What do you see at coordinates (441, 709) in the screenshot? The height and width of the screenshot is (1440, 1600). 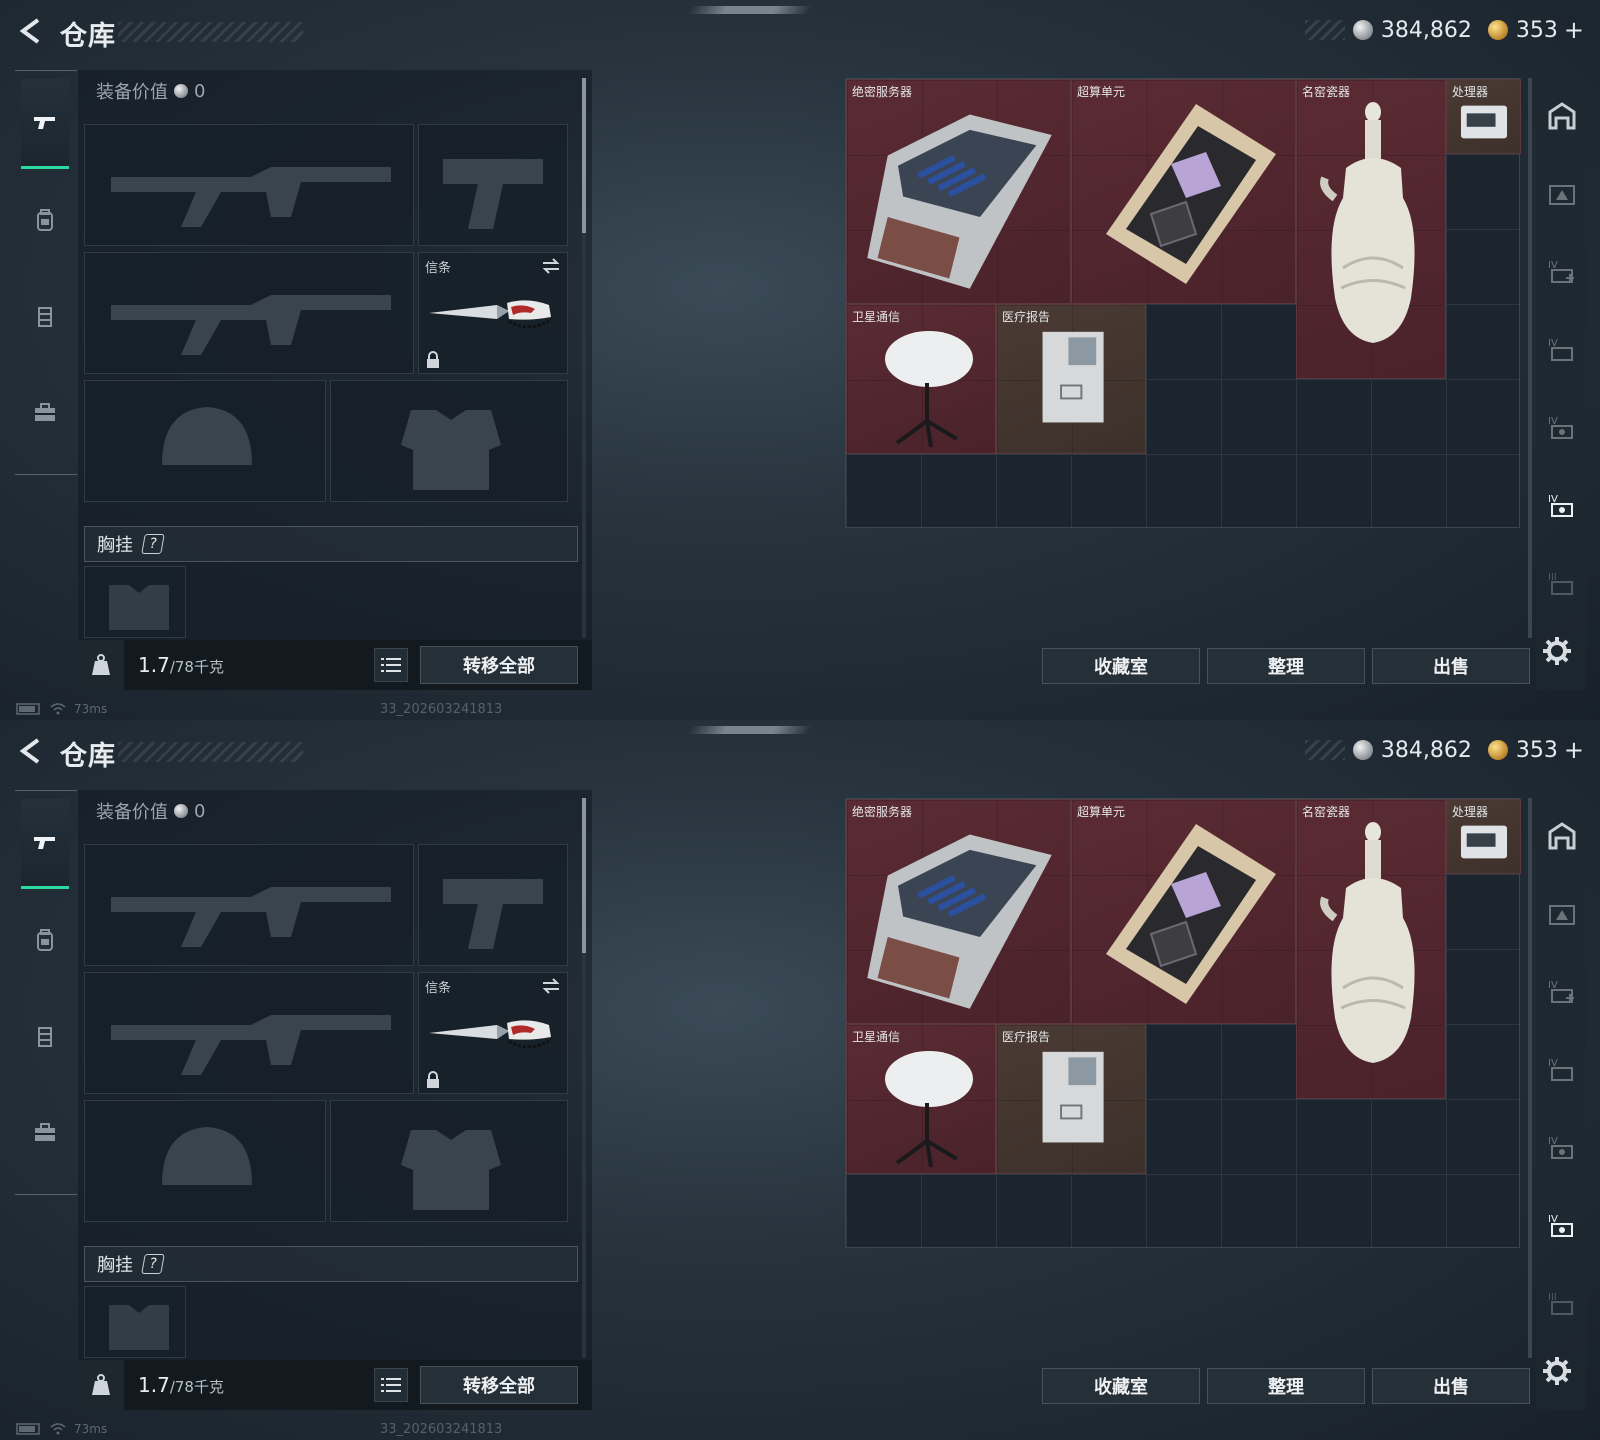 I see `build-id-text: 33_202603241813` at bounding box center [441, 709].